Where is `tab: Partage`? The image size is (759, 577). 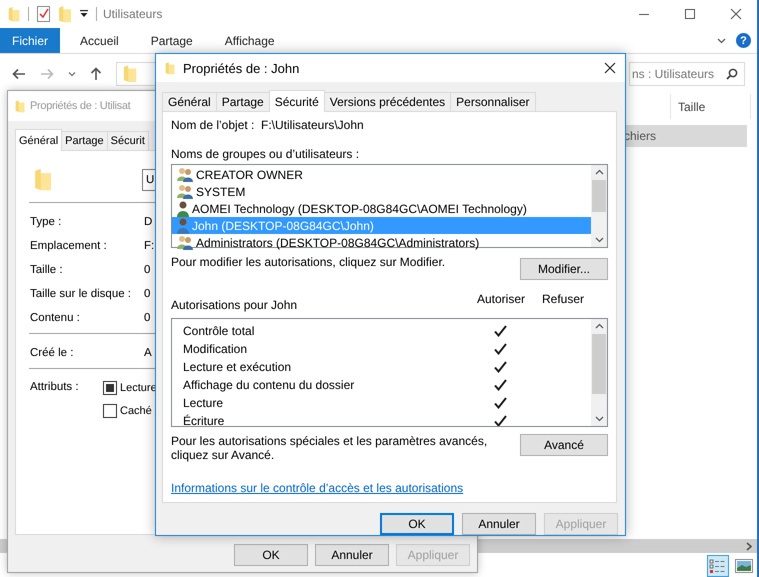
tab: Partage is located at coordinates (243, 102).